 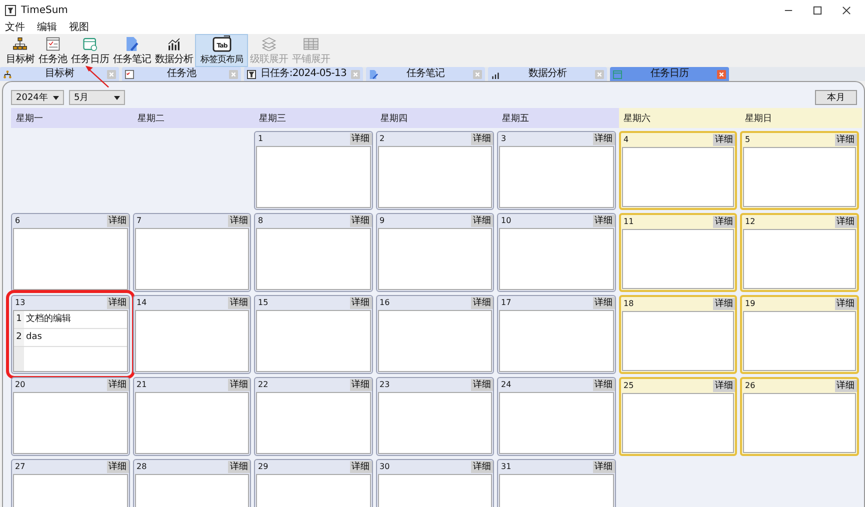 I want to click on day-number: 3, so click(x=503, y=138).